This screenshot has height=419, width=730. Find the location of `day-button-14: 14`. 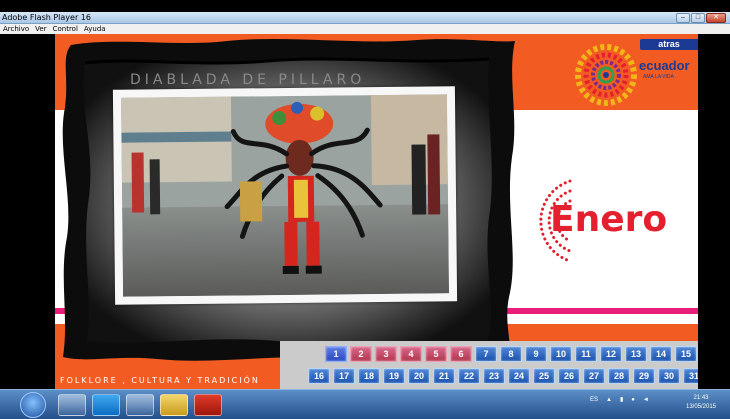

day-button-14: 14 is located at coordinates (661, 354).